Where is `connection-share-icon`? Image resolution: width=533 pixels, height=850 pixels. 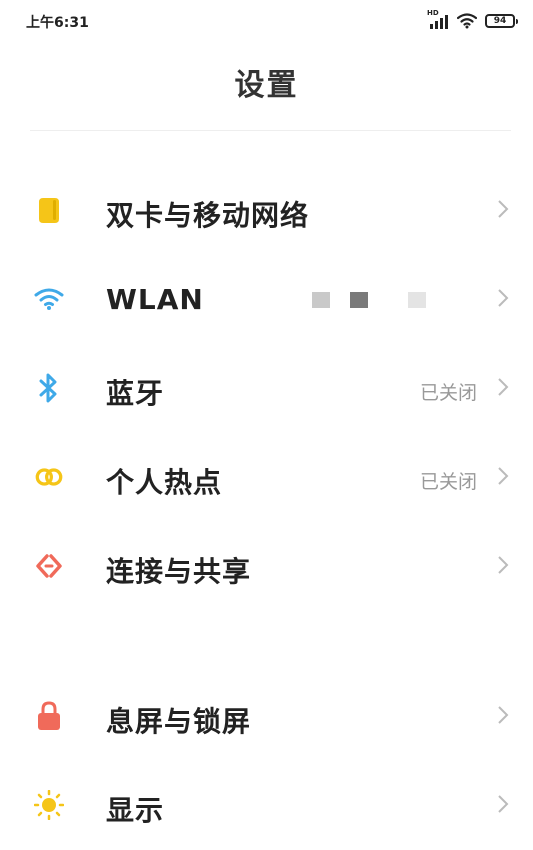
connection-share-icon is located at coordinates (49, 566).